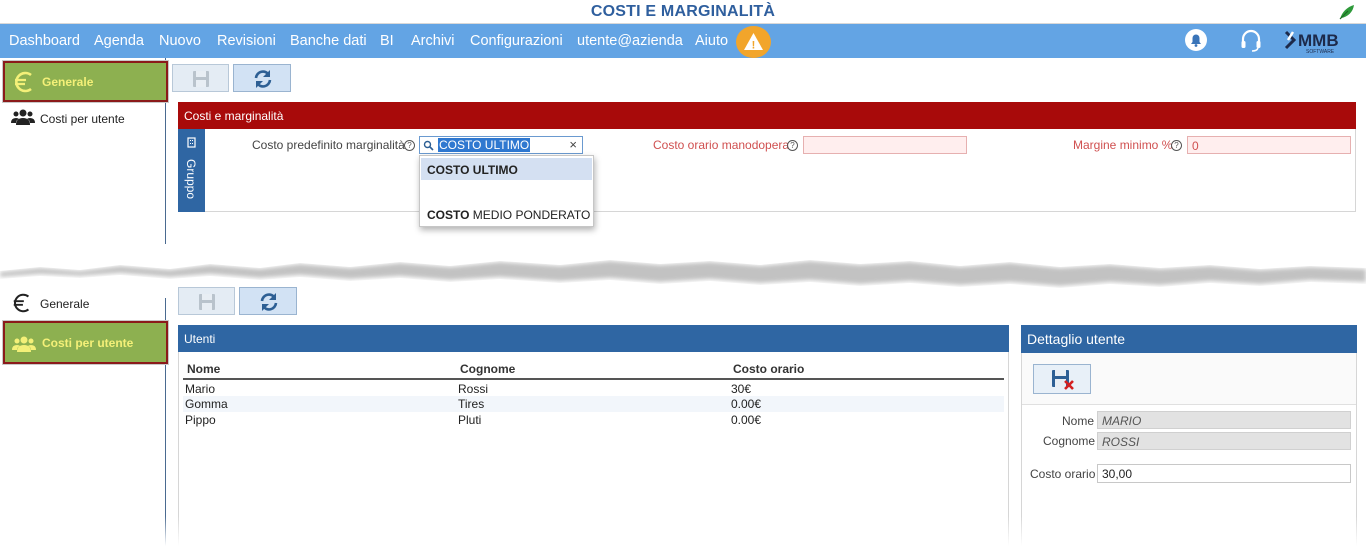 This screenshot has height=546, width=1366. I want to click on dropdown-option-costo-medio: COSTO MEDIO PONDERATO, so click(506, 215).